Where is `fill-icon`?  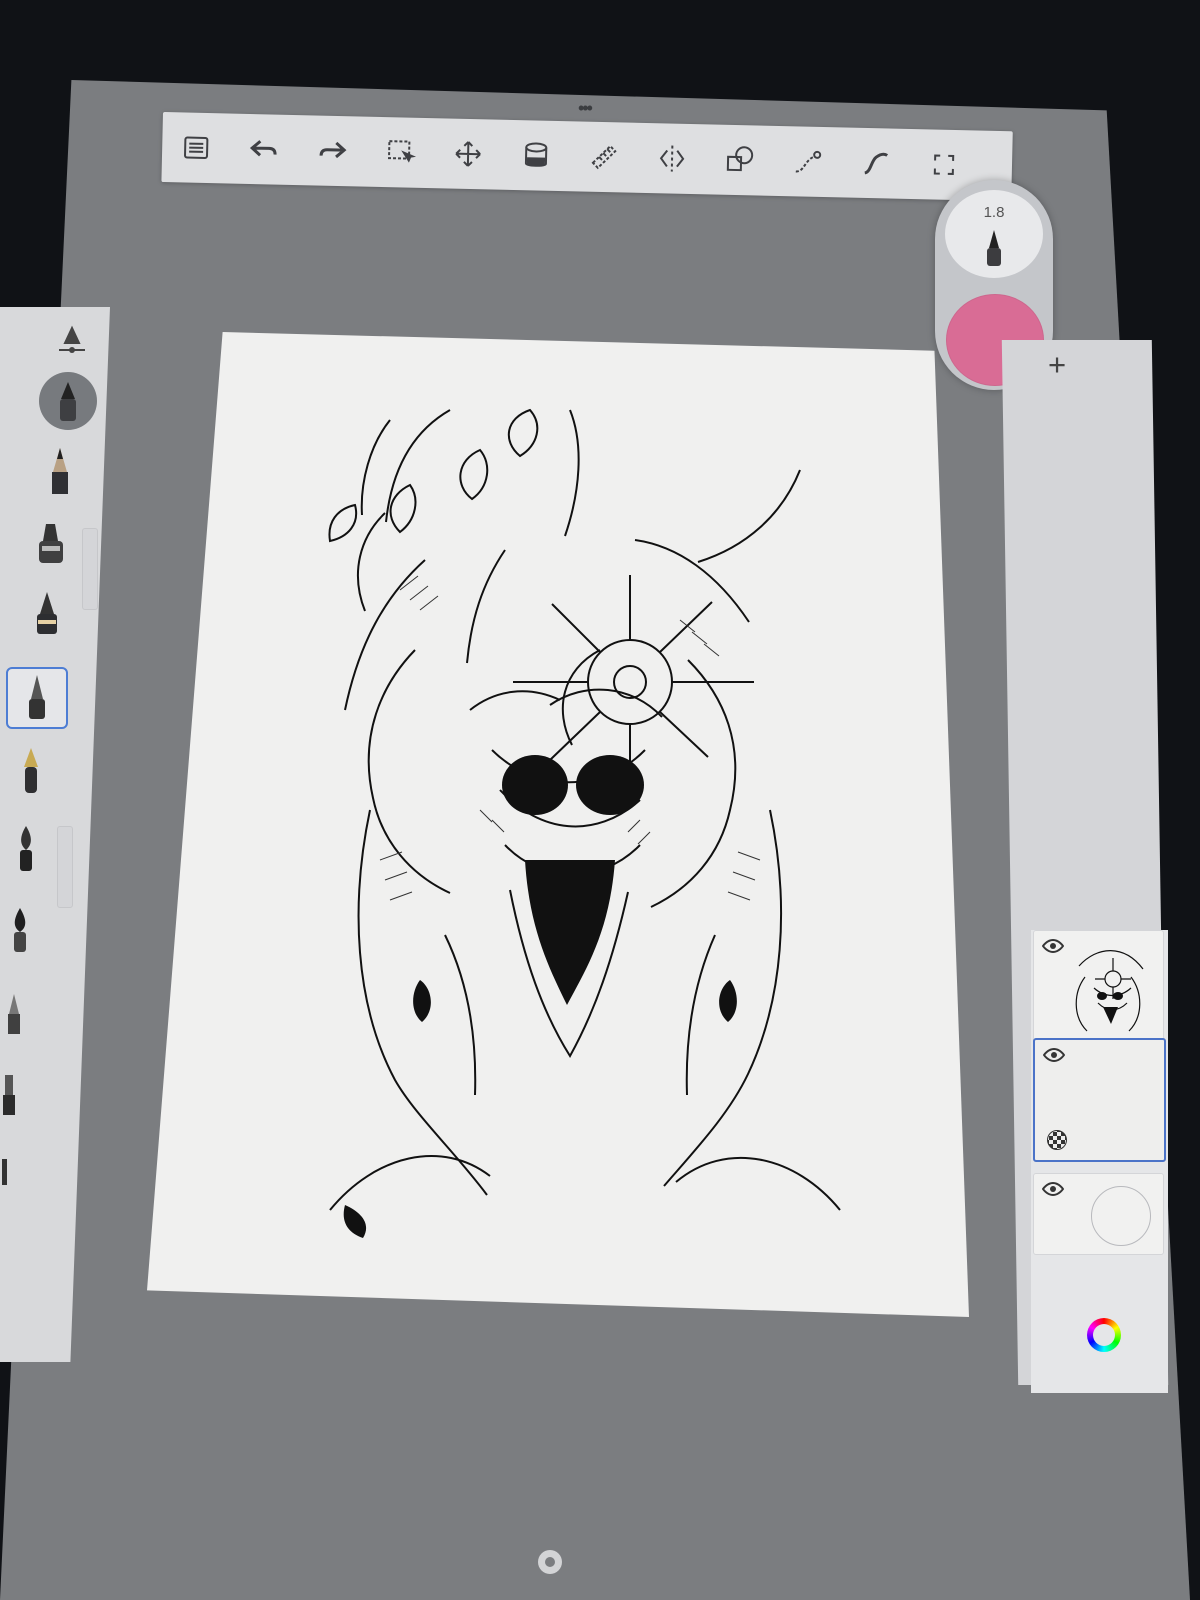 fill-icon is located at coordinates (535, 156).